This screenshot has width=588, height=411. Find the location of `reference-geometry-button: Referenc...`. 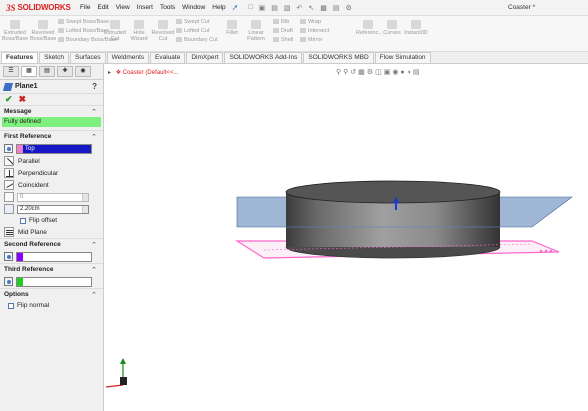

reference-geometry-button: Referenc... is located at coordinates (369, 28).